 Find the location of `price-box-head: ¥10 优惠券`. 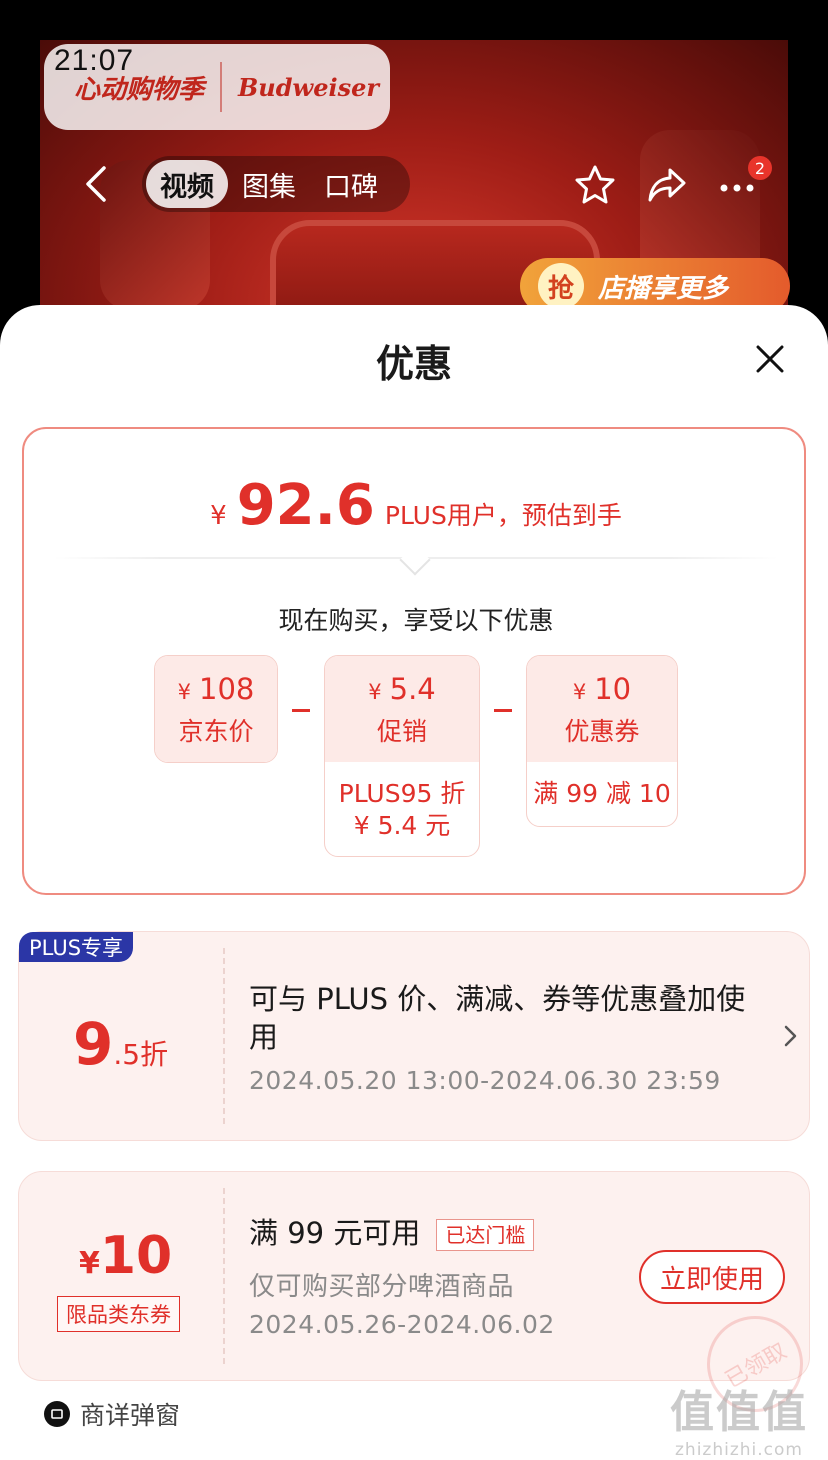

price-box-head: ¥10 优惠券 is located at coordinates (602, 709).